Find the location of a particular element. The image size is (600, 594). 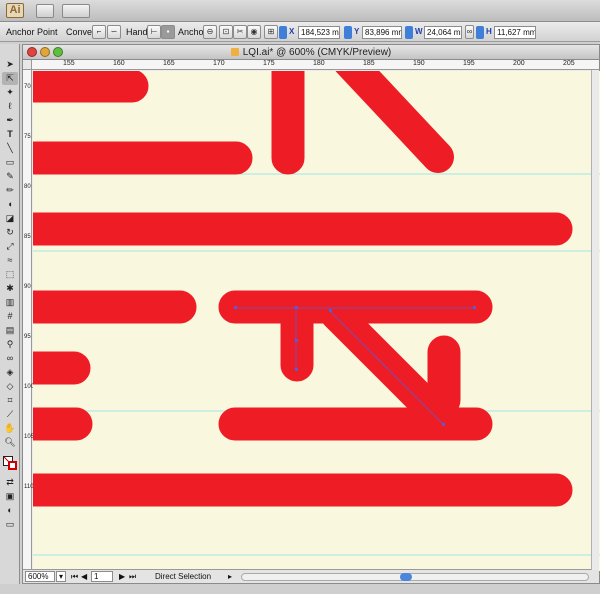

bridge-button is located at coordinates (45, 11).